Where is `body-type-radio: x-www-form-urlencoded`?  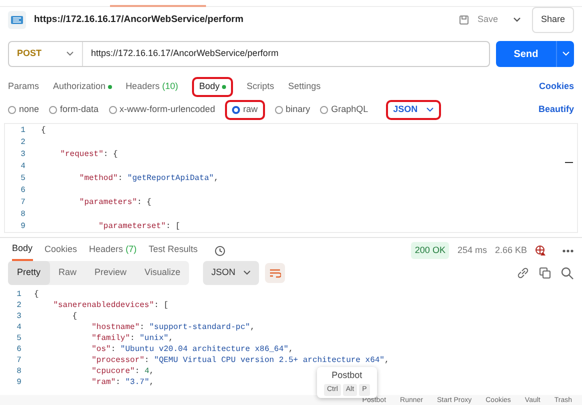 body-type-radio: x-www-form-urlencoded is located at coordinates (162, 110).